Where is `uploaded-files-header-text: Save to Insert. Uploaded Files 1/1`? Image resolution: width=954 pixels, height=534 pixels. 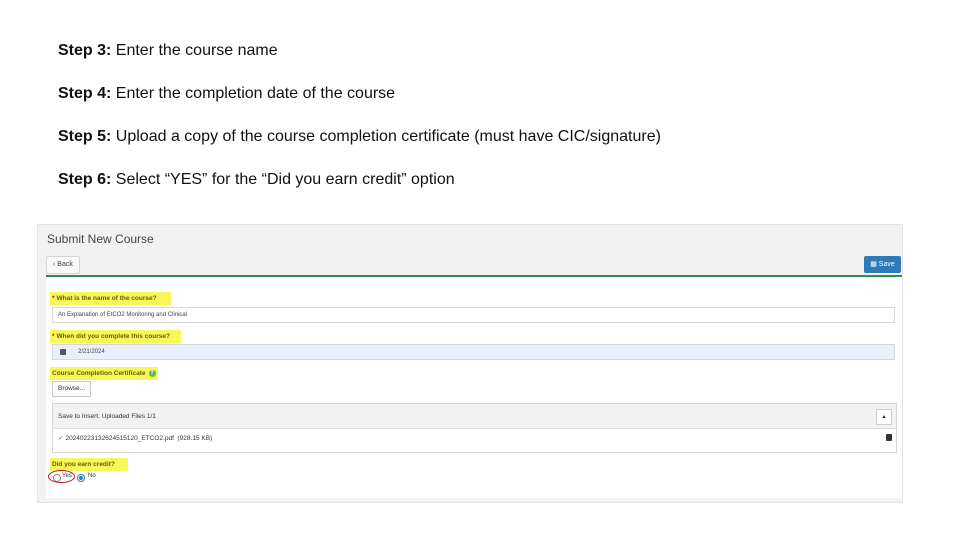
uploaded-files-header-text: Save to Insert. Uploaded Files 1/1 is located at coordinates (107, 416).